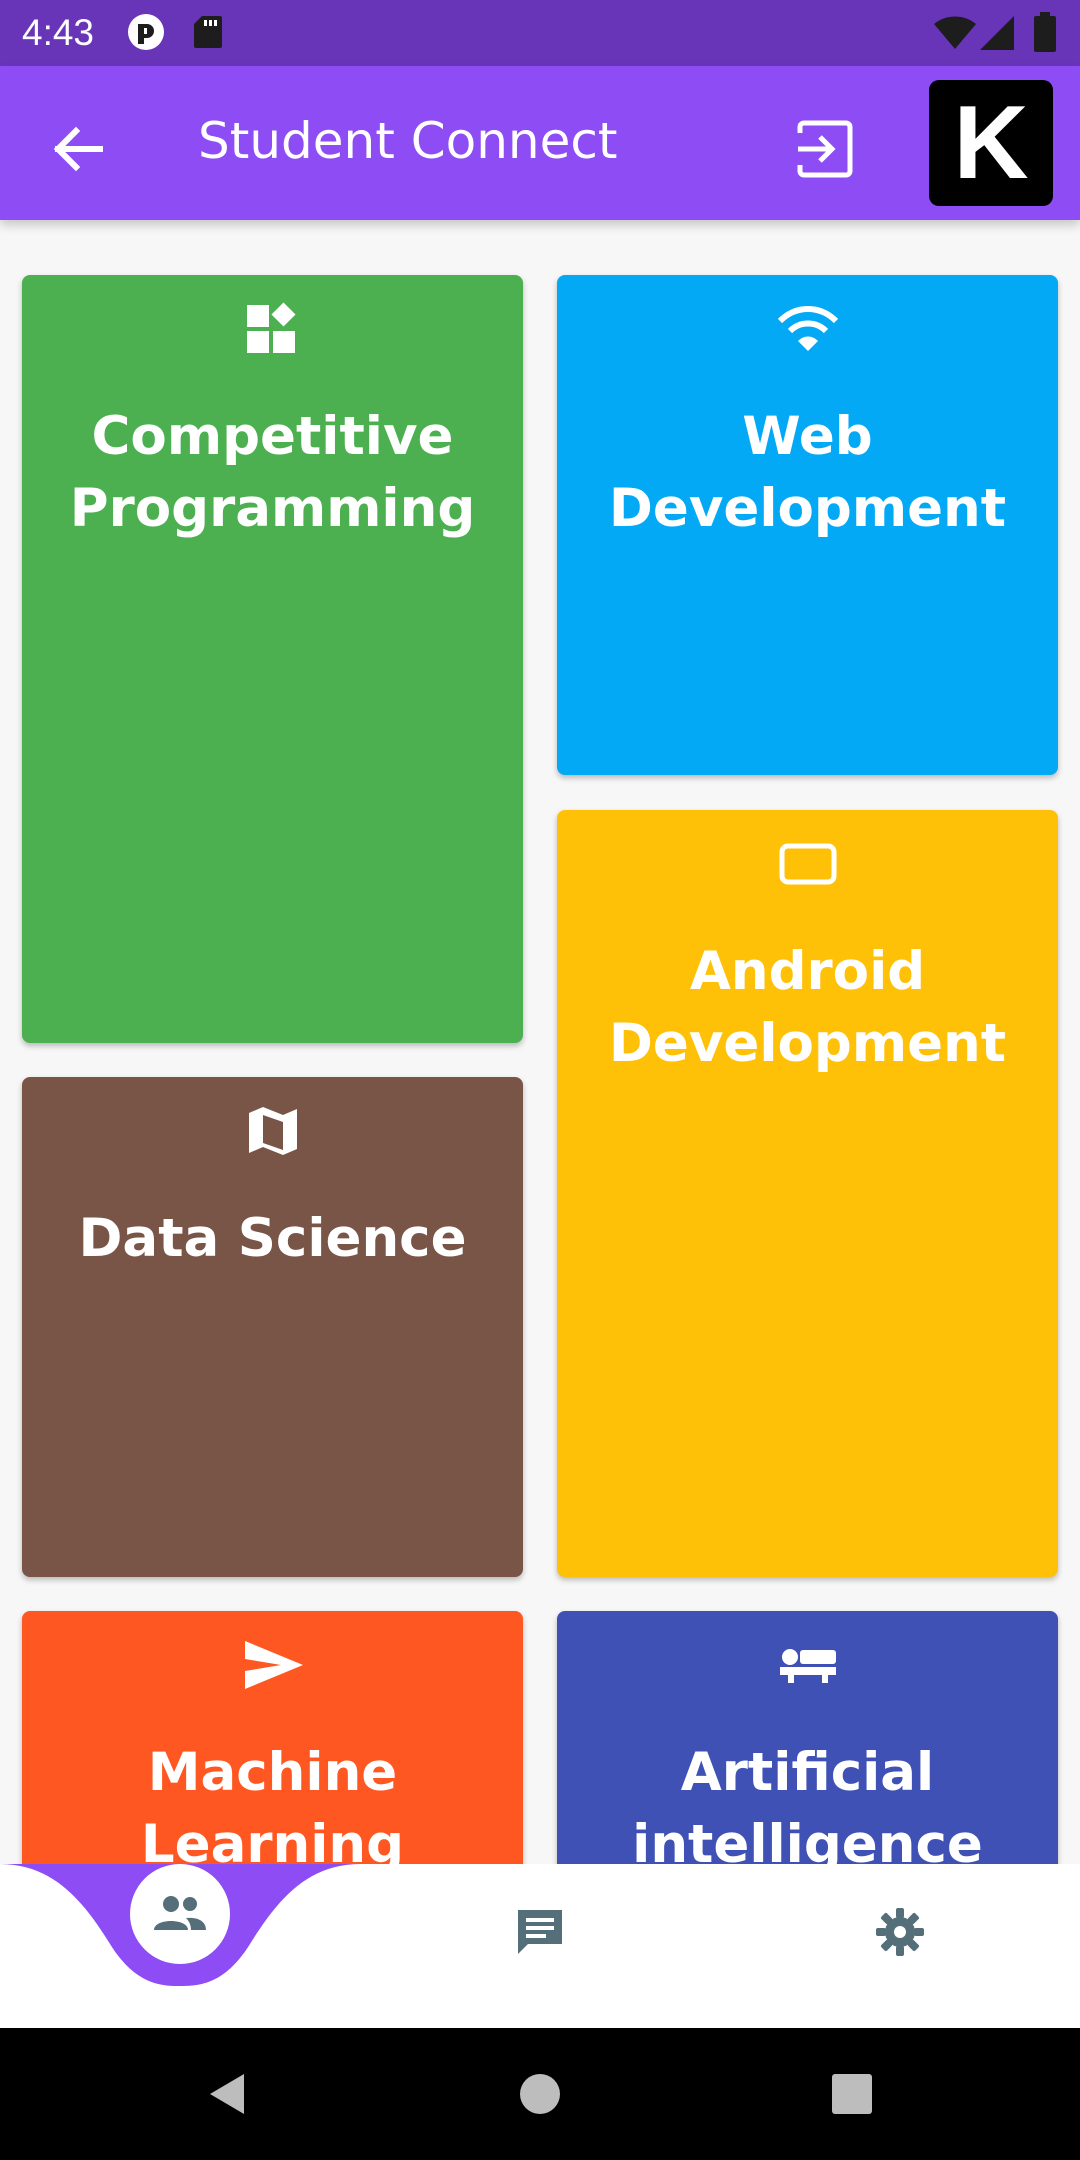  What do you see at coordinates (807, 472) in the screenshot?
I see `category-title: Web Development` at bounding box center [807, 472].